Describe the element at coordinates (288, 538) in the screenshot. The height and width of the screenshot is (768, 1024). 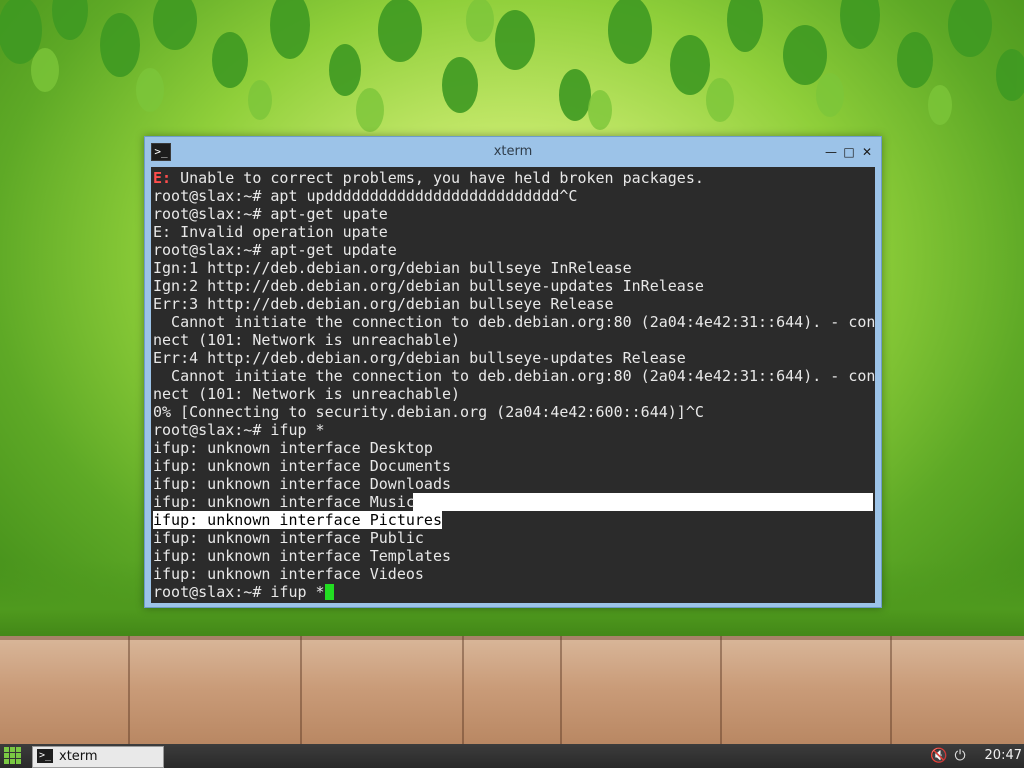
I see `terminal-line: ifup: unknown interface Public` at that location.